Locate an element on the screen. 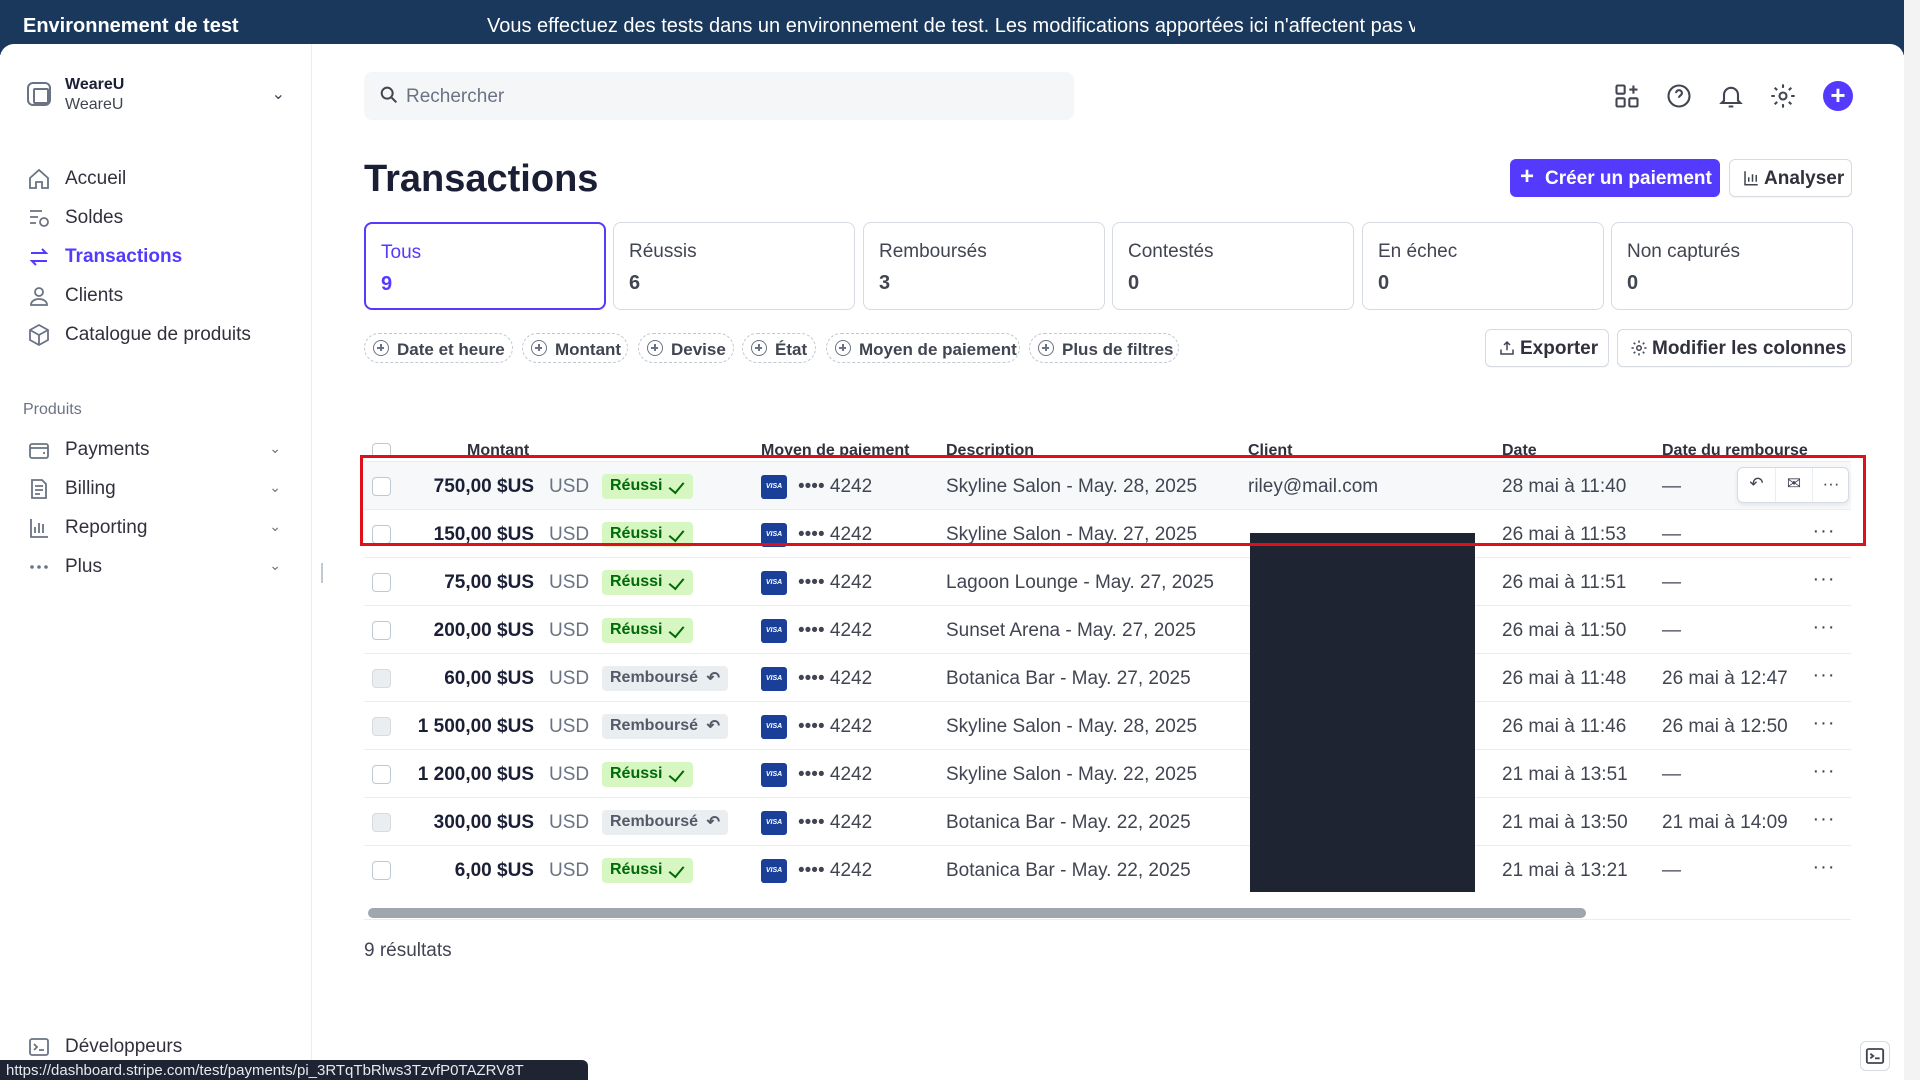 This screenshot has height=1080, width=1920. refund-date: 21 mai à 14:09 is located at coordinates (1725, 822).